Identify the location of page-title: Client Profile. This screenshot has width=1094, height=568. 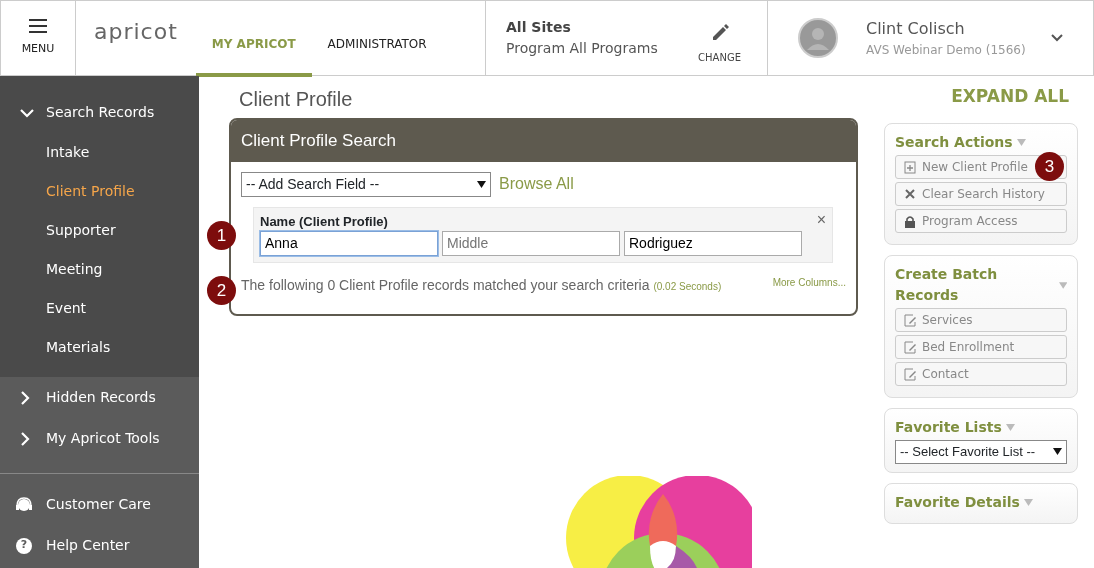
(296, 99).